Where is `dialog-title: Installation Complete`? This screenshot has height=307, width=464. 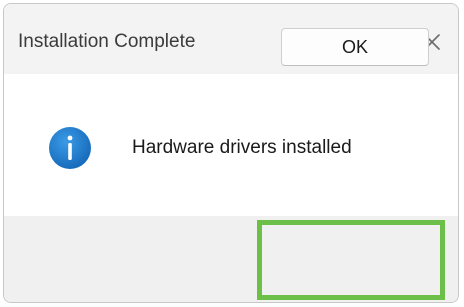
dialog-title: Installation Complete is located at coordinates (107, 41).